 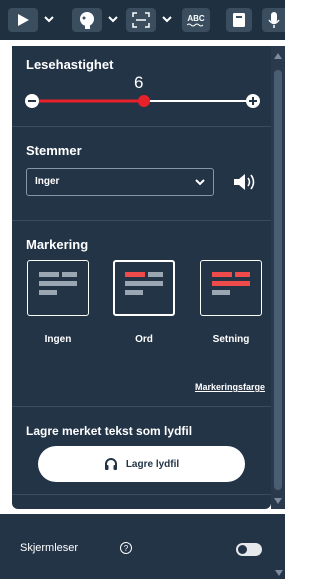 I want to click on highlight-option-sentence, so click(x=231, y=288).